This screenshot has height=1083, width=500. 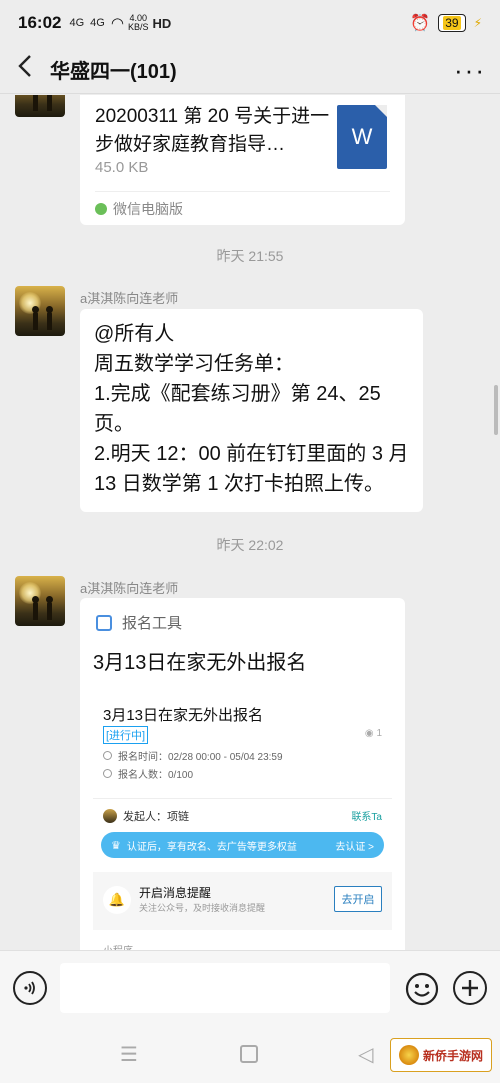 What do you see at coordinates (97, 23) in the screenshot?
I see `signal-4g-2: 4G` at bounding box center [97, 23].